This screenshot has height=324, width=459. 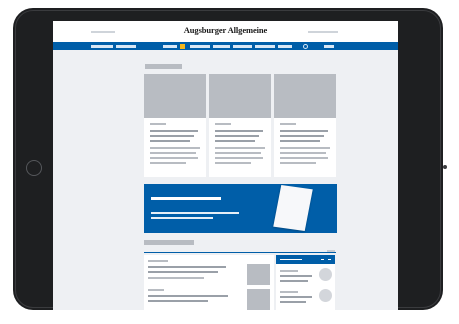 I want to click on widget-prev-icon, so click(x=322, y=259).